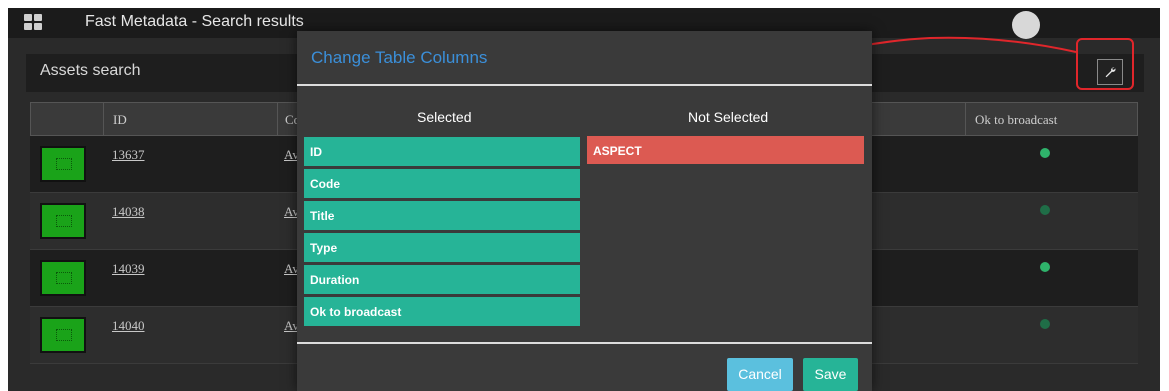 This screenshot has height=391, width=1169. What do you see at coordinates (444, 117) in the screenshot?
I see `selected-header: Selected` at bounding box center [444, 117].